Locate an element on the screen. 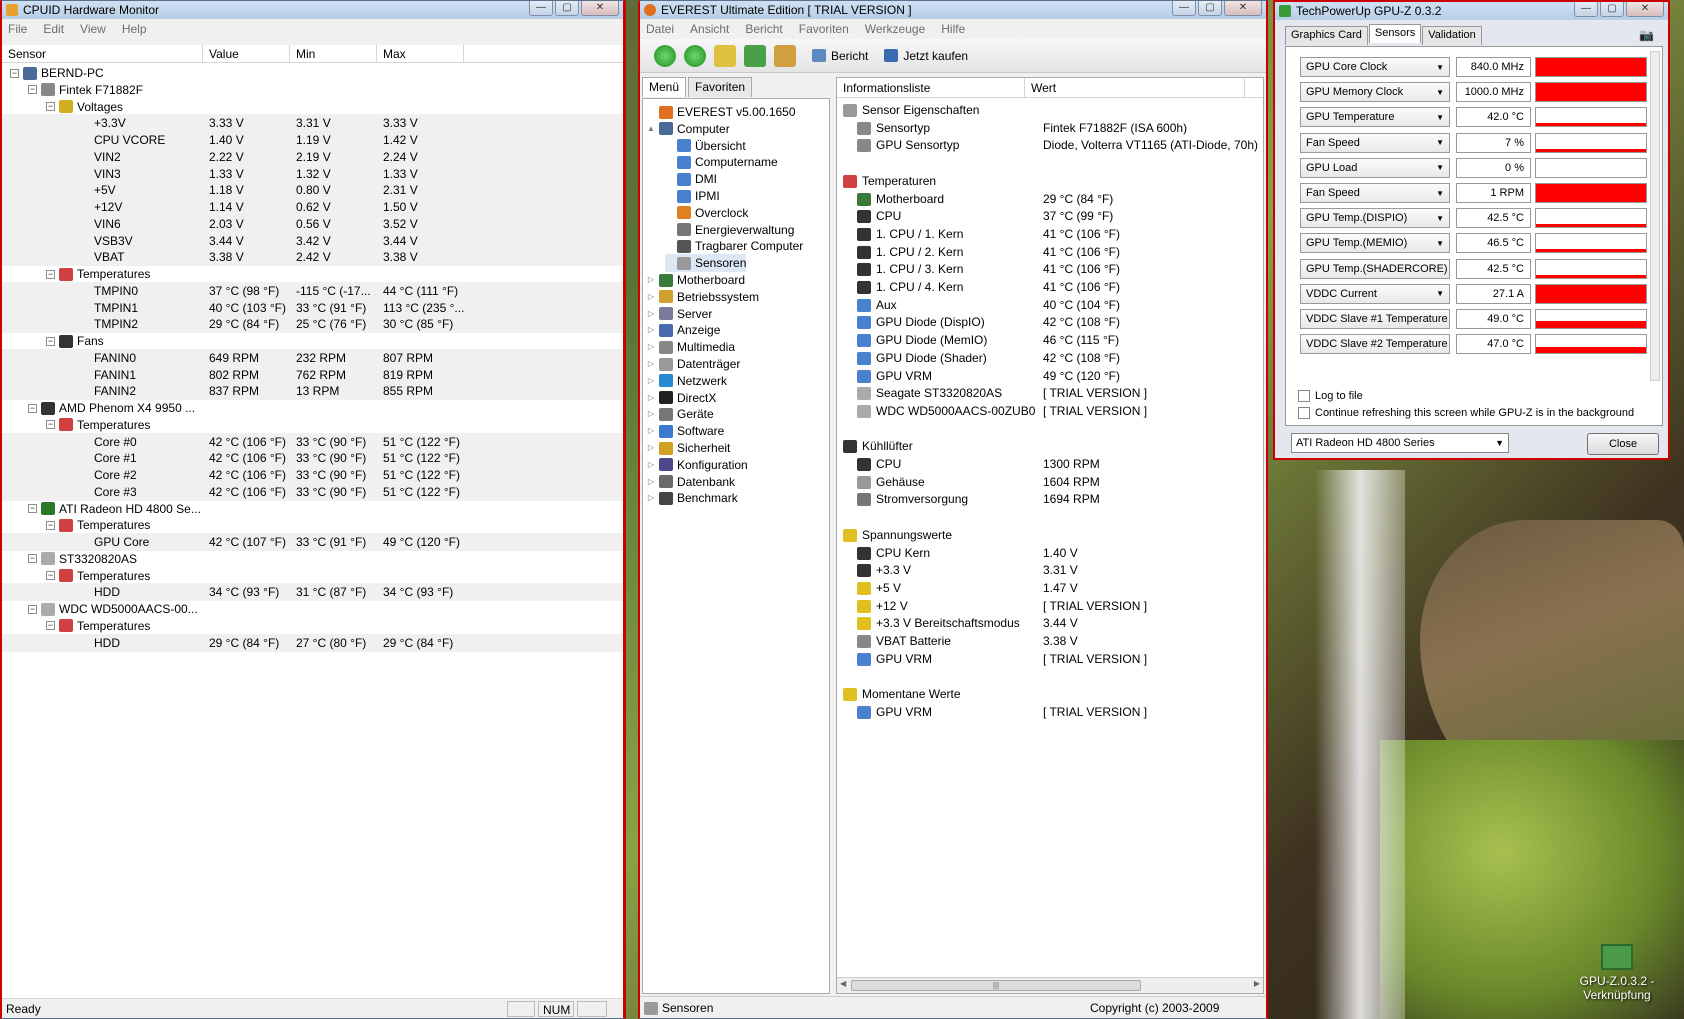  menu-bericht: Bericht is located at coordinates (763, 29).